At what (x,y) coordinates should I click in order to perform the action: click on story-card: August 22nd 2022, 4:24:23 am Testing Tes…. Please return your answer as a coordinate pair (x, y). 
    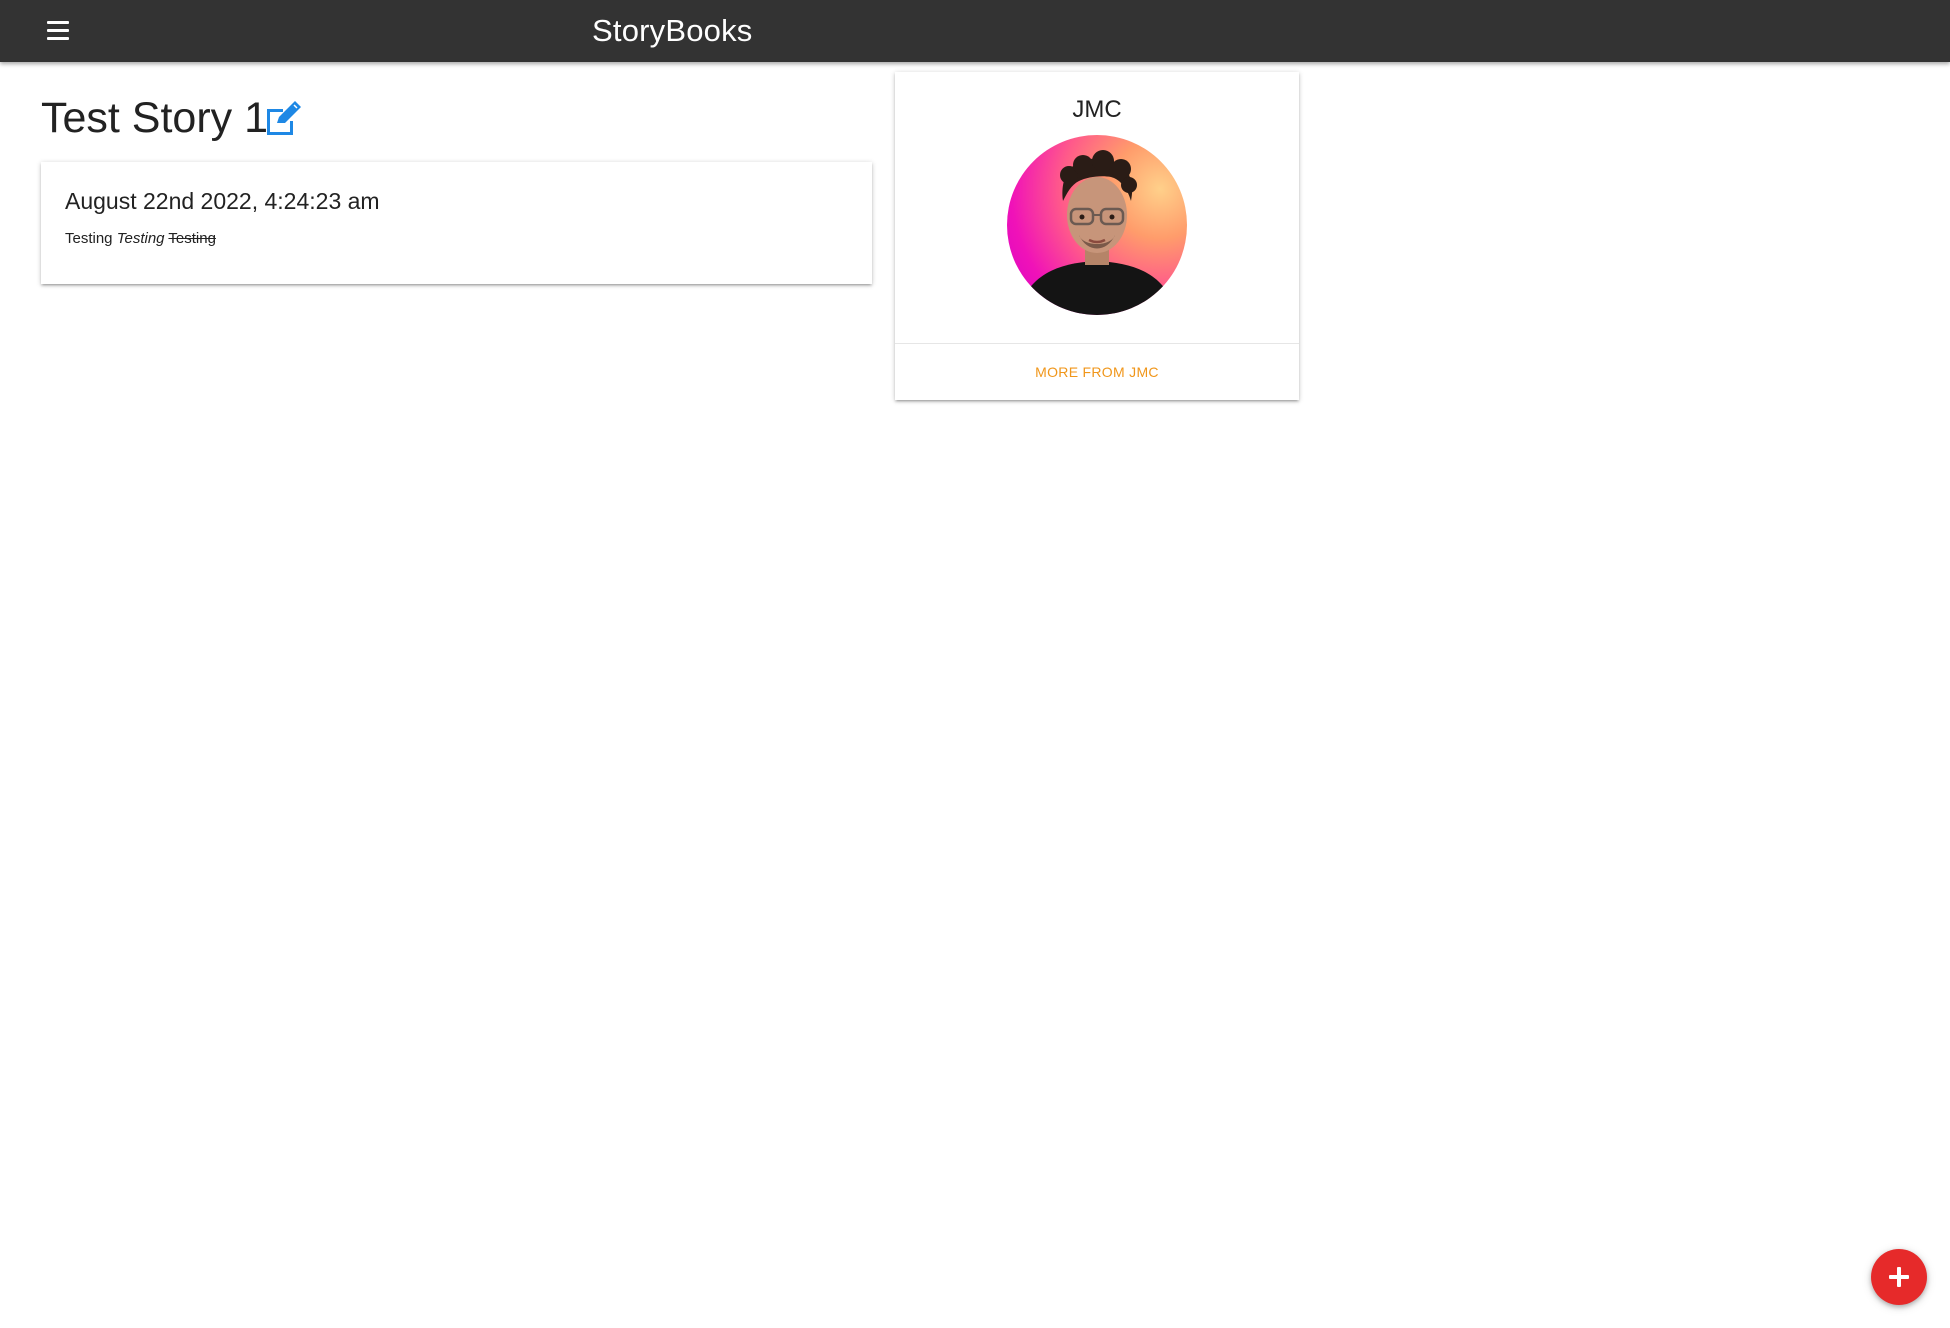
    Looking at the image, I should click on (456, 223).